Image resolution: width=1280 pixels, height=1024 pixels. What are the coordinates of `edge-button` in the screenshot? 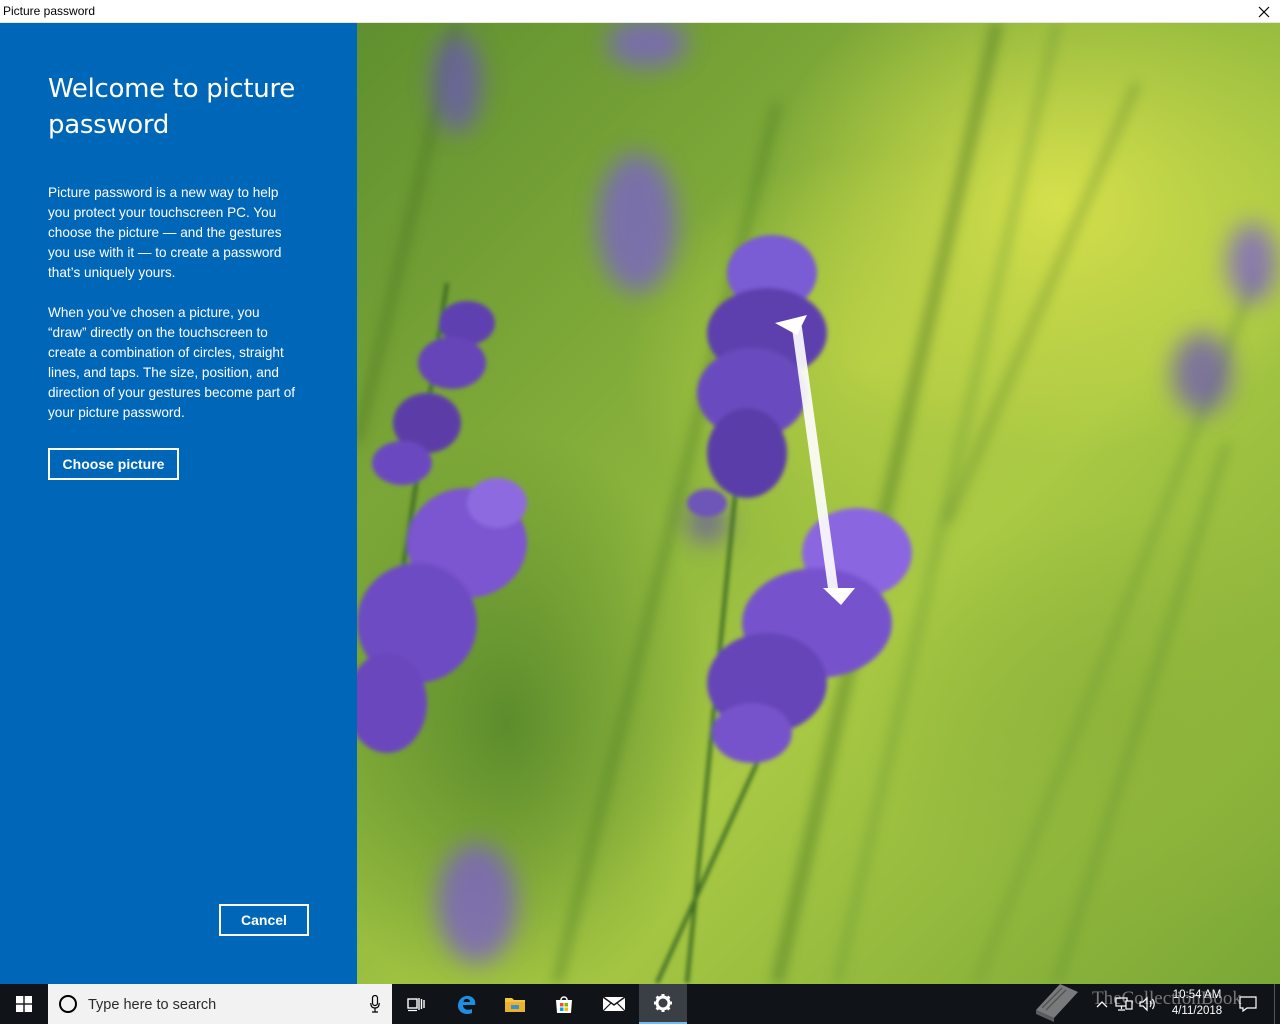 It's located at (466, 1004).